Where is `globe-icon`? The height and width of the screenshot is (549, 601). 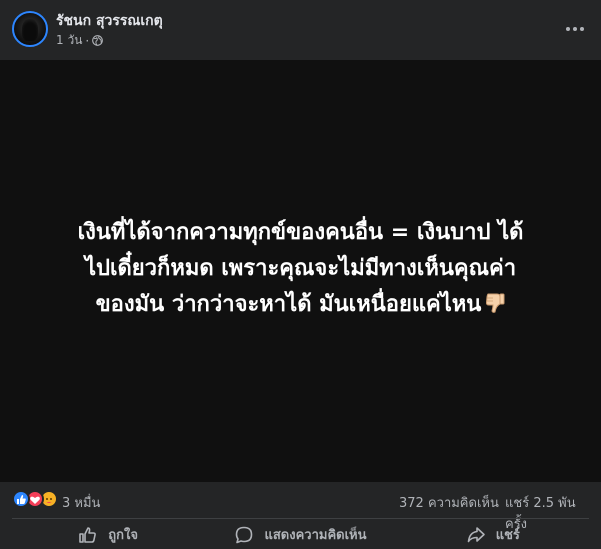 globe-icon is located at coordinates (98, 40).